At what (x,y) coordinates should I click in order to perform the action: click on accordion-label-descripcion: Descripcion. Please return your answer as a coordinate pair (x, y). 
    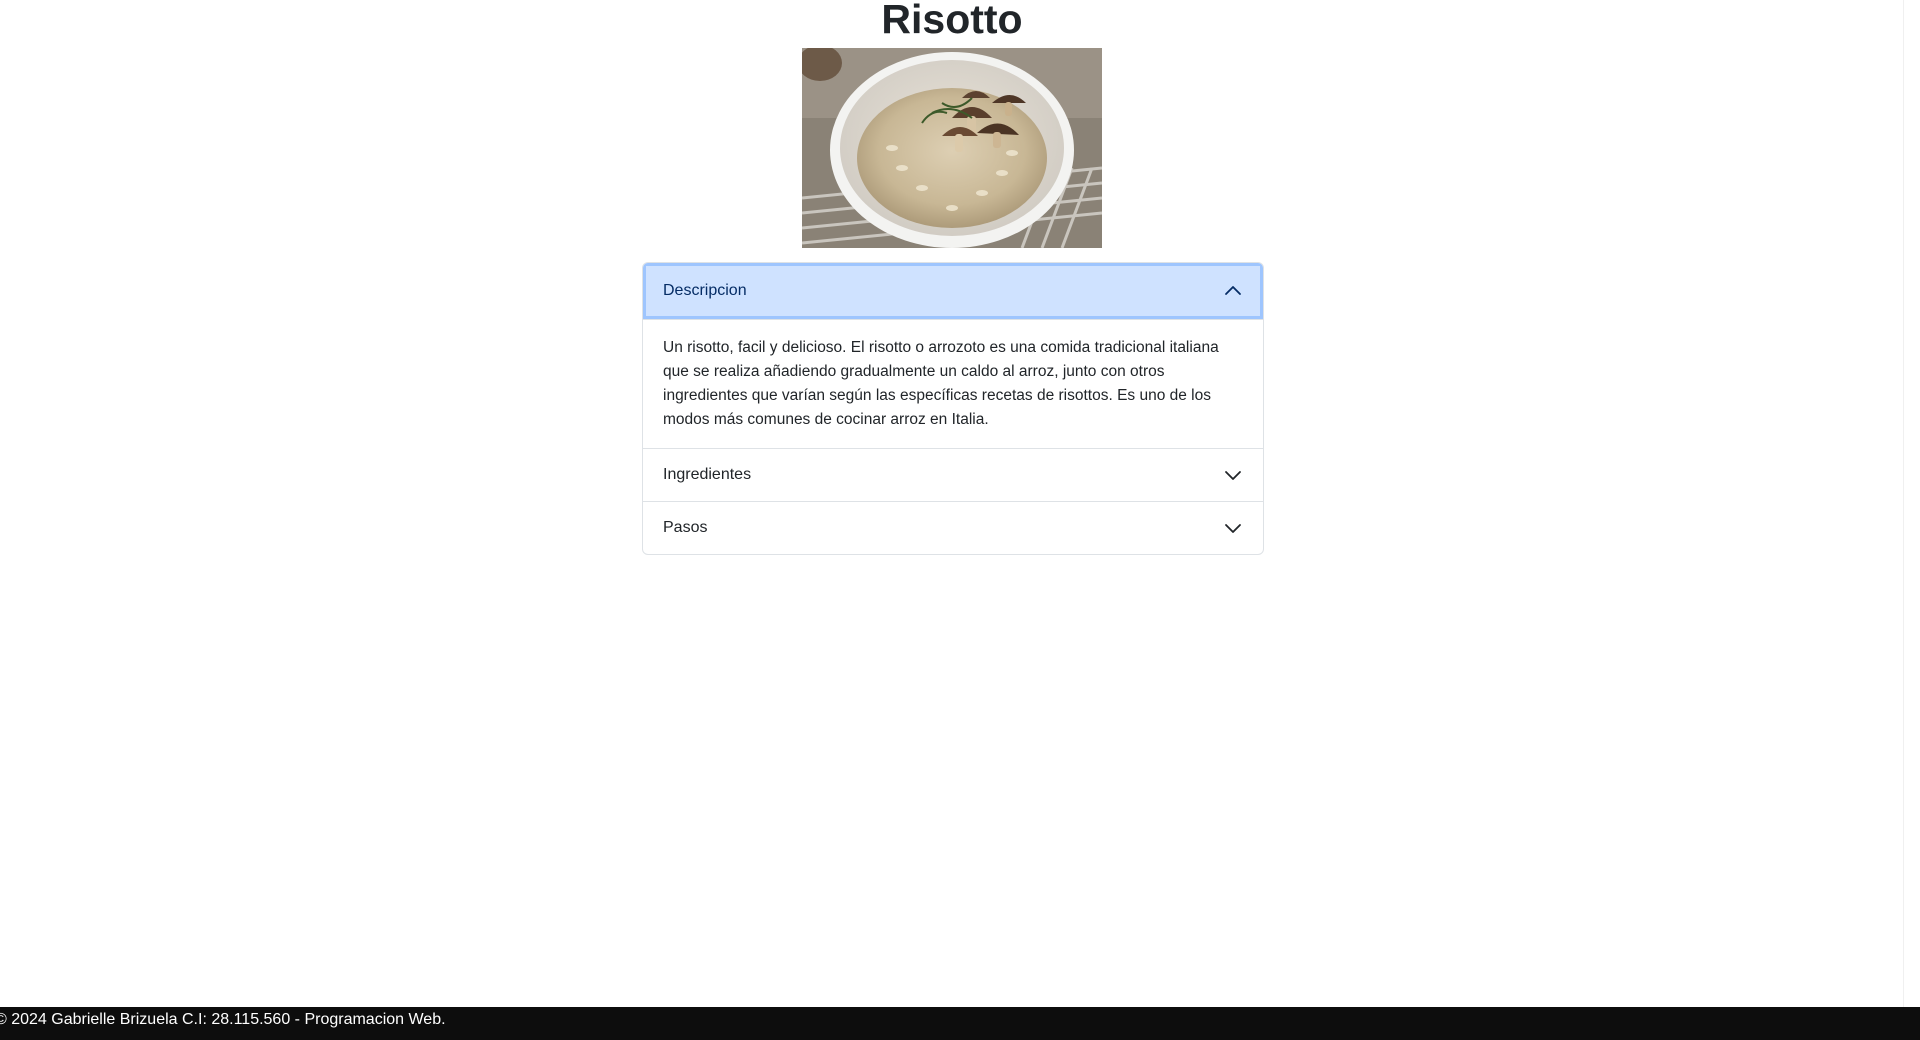
    Looking at the image, I should click on (705, 290).